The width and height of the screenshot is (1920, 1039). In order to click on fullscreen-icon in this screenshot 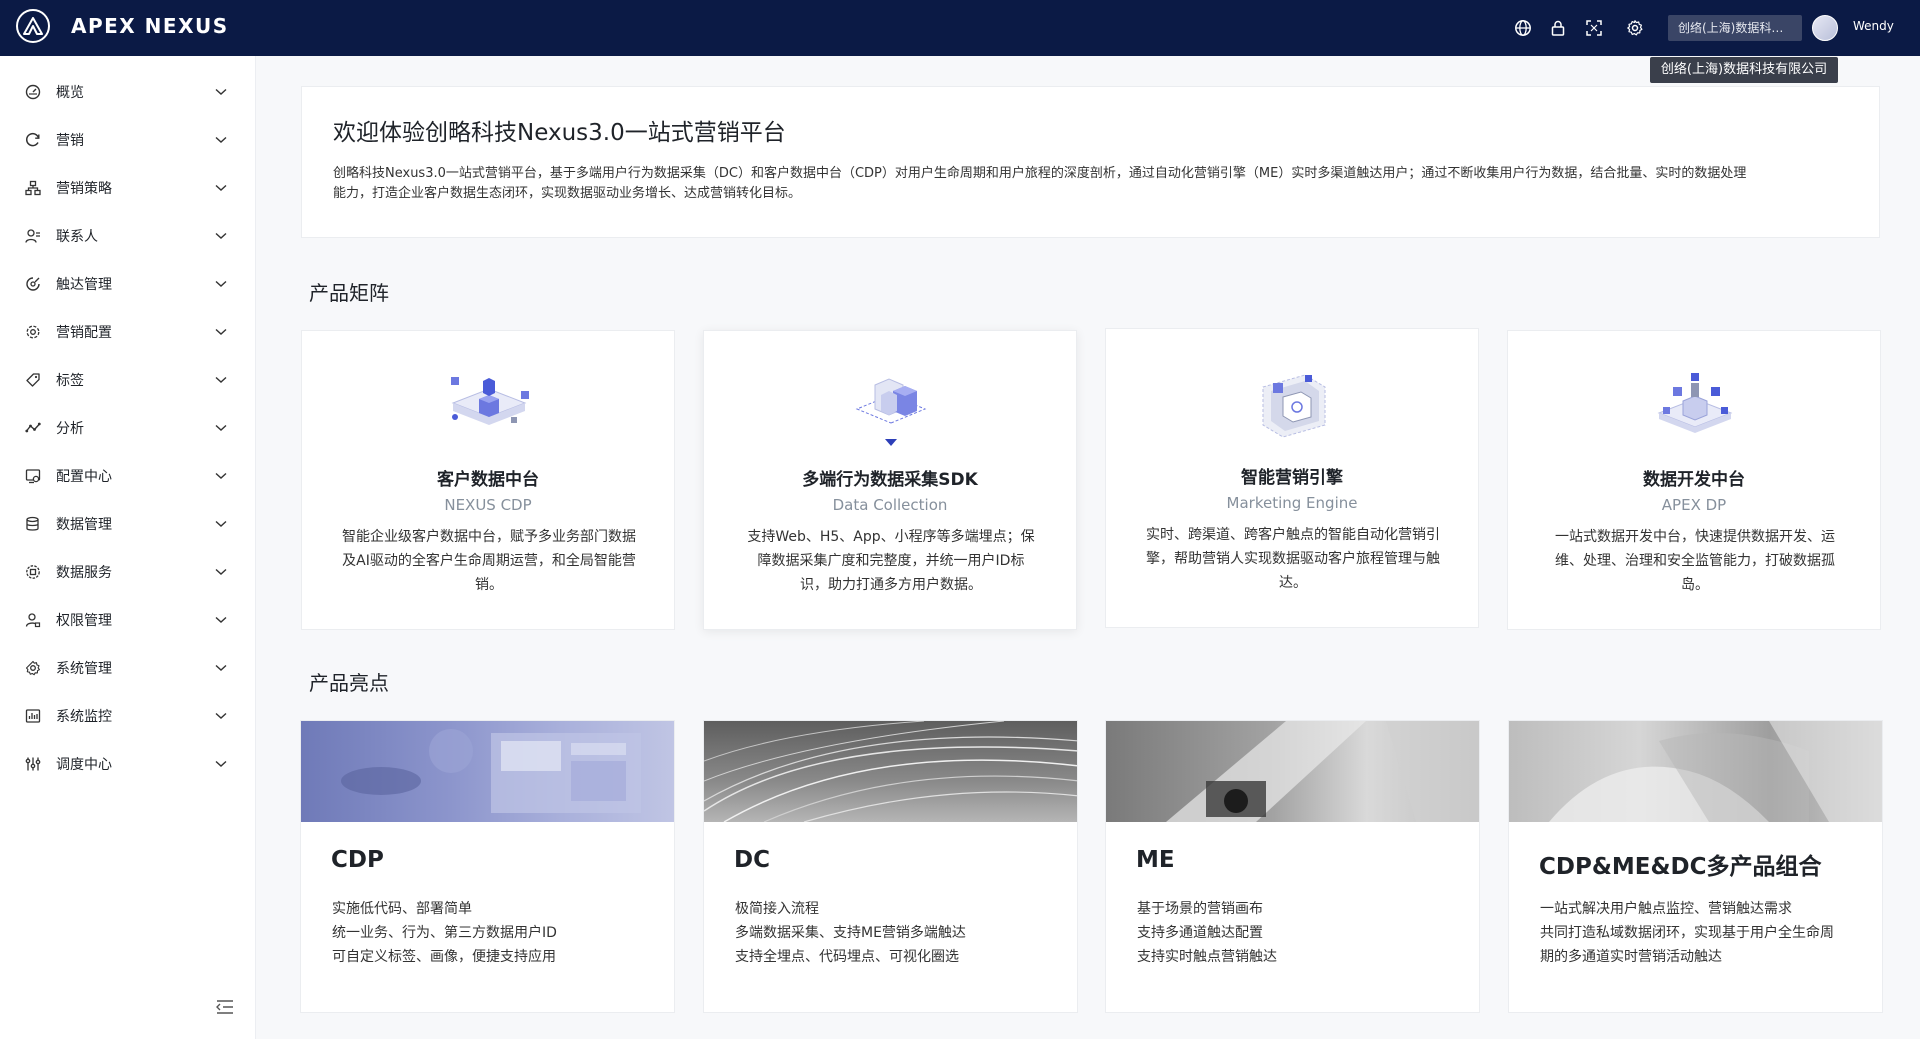, I will do `click(1594, 28)`.